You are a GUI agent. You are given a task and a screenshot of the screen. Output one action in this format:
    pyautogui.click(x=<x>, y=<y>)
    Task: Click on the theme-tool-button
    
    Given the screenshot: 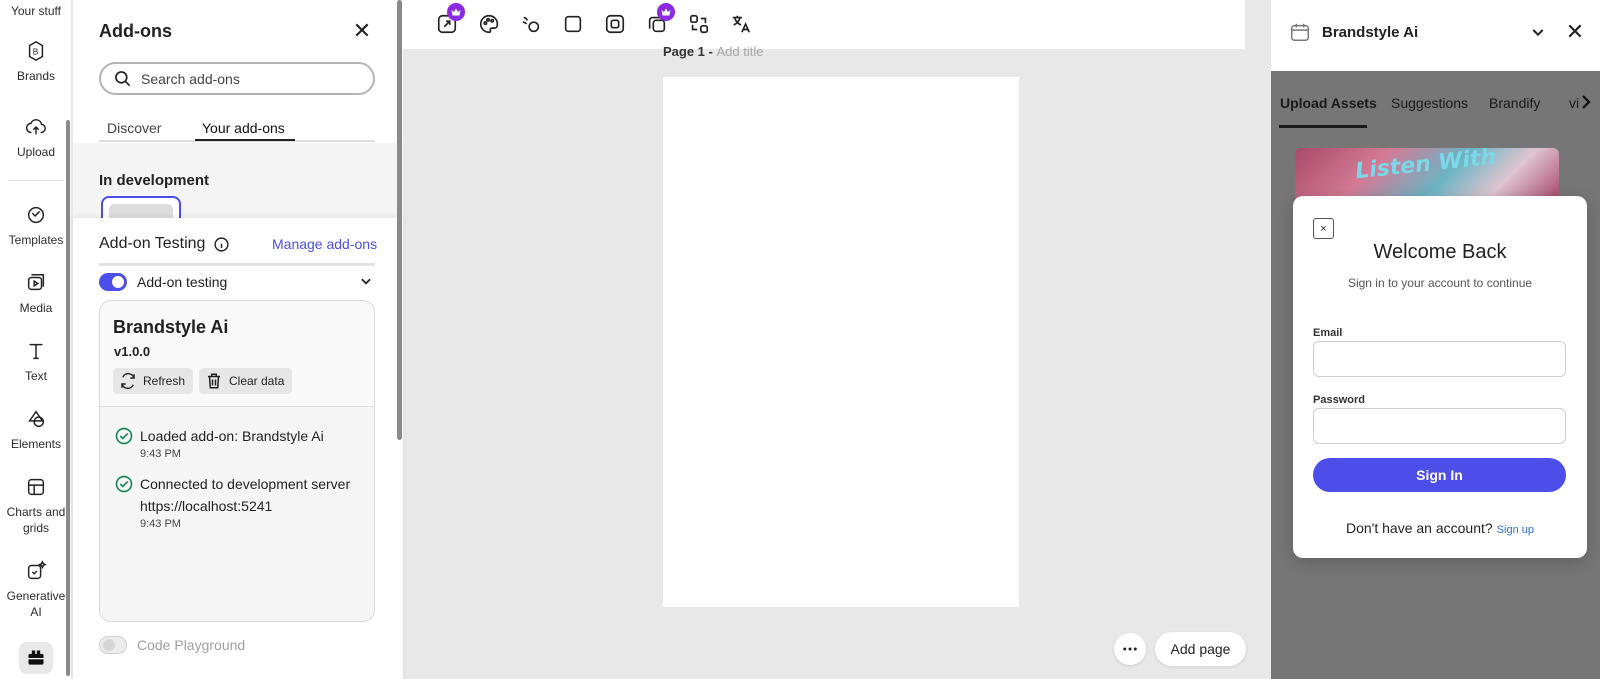 What is the action you would take?
    pyautogui.click(x=489, y=24)
    